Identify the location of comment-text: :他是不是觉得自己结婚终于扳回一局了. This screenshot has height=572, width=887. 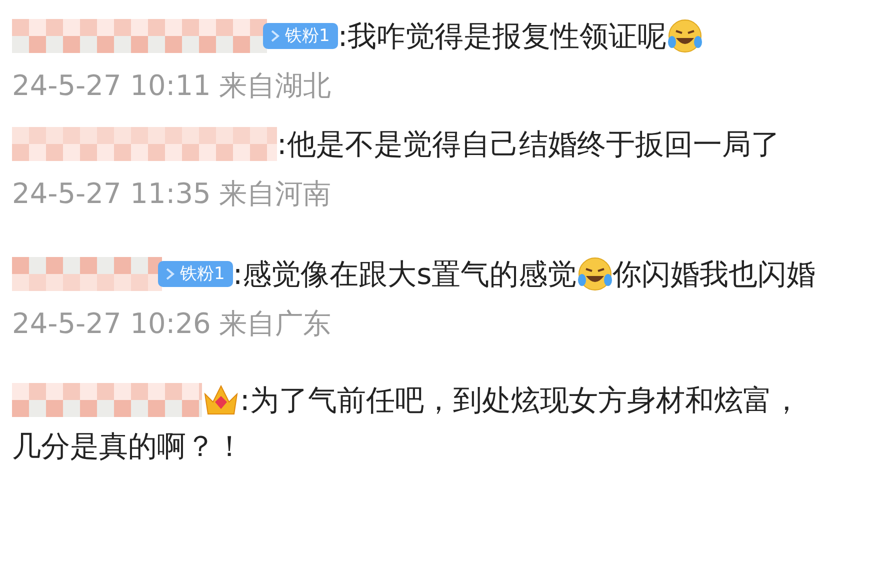
(528, 144).